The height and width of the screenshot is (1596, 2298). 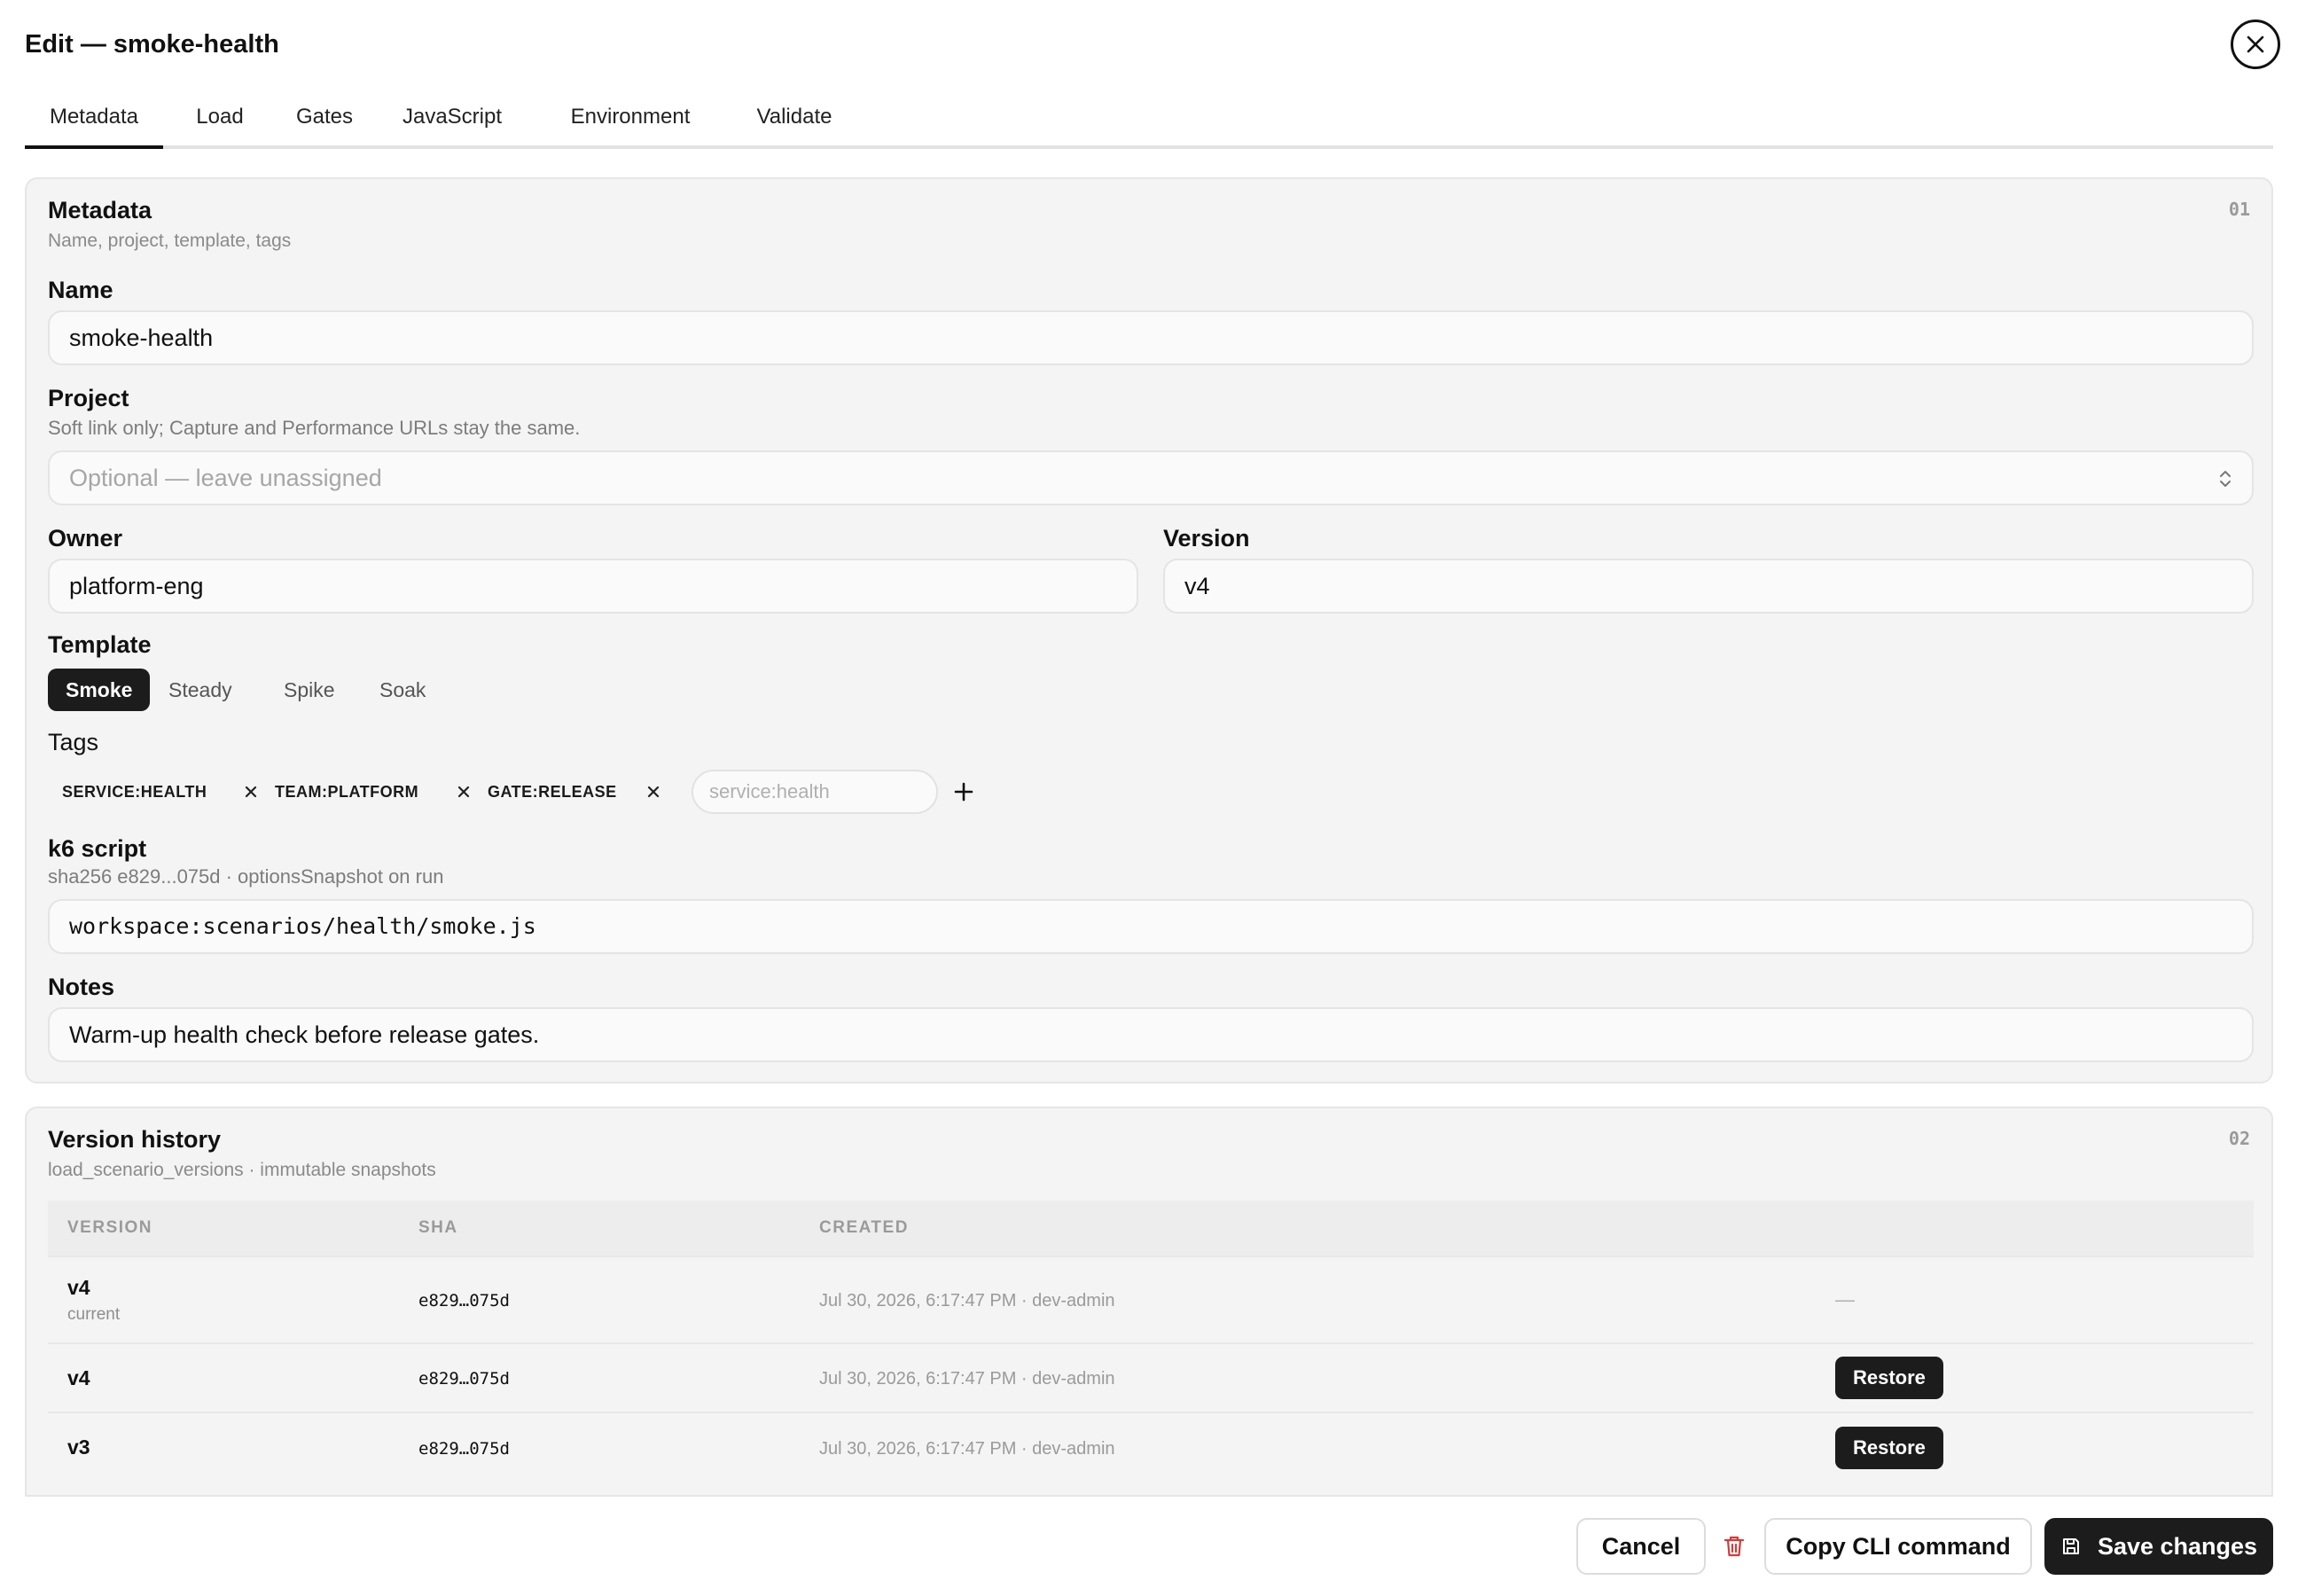 What do you see at coordinates (81, 290) in the screenshot?
I see `name-label: Name` at bounding box center [81, 290].